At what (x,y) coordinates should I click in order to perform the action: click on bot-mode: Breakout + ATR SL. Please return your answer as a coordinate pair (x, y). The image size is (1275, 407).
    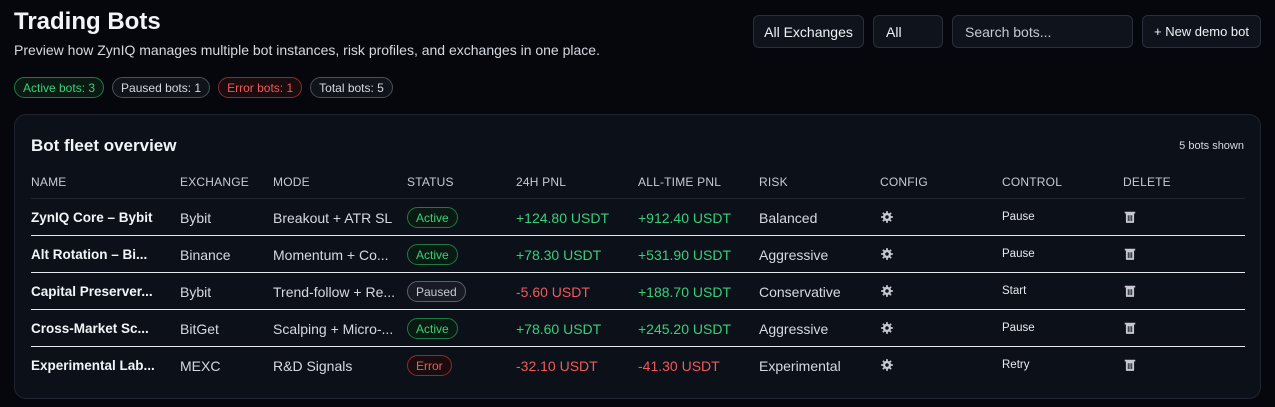
    Looking at the image, I should click on (333, 218).